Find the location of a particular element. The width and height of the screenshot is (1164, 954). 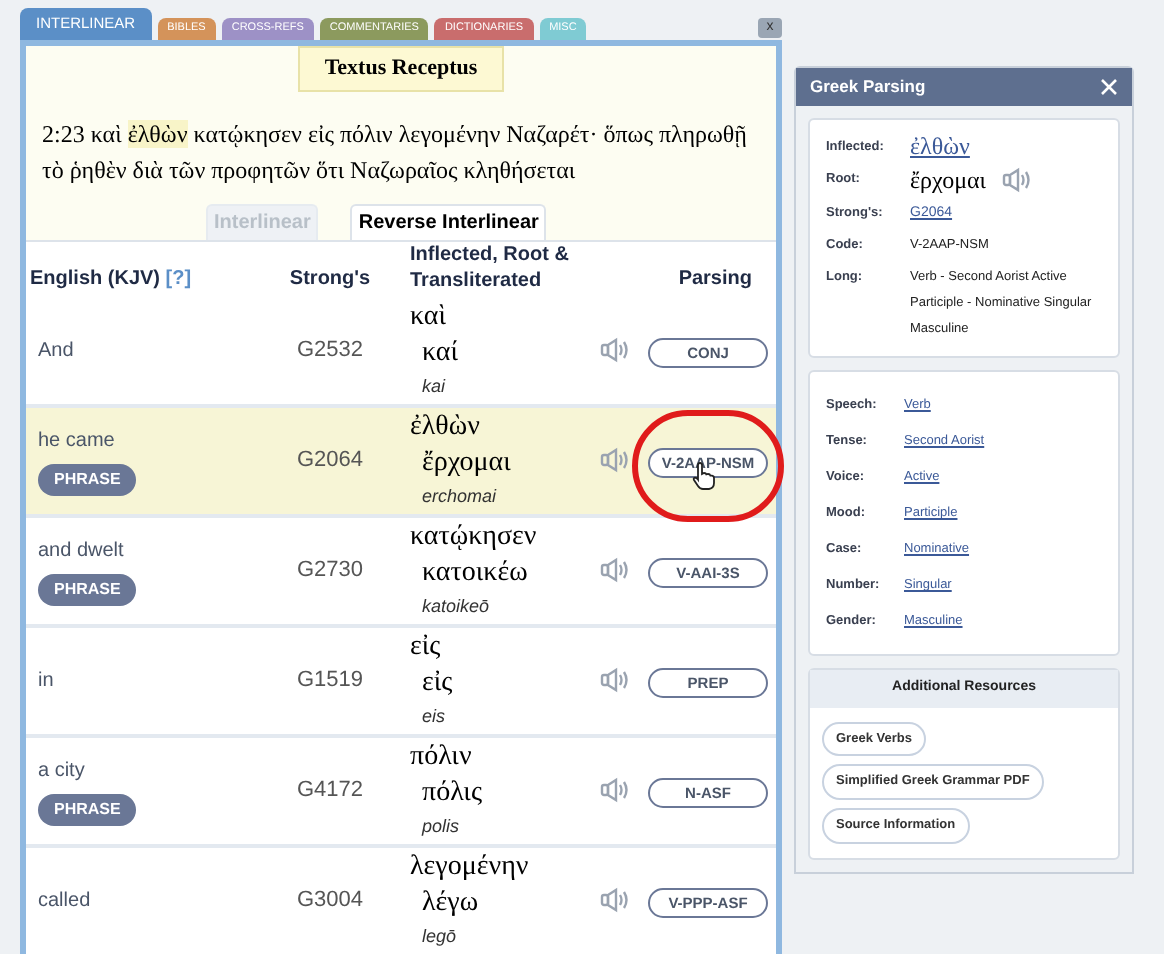

panel-title: Greek Parsing is located at coordinates (868, 87).